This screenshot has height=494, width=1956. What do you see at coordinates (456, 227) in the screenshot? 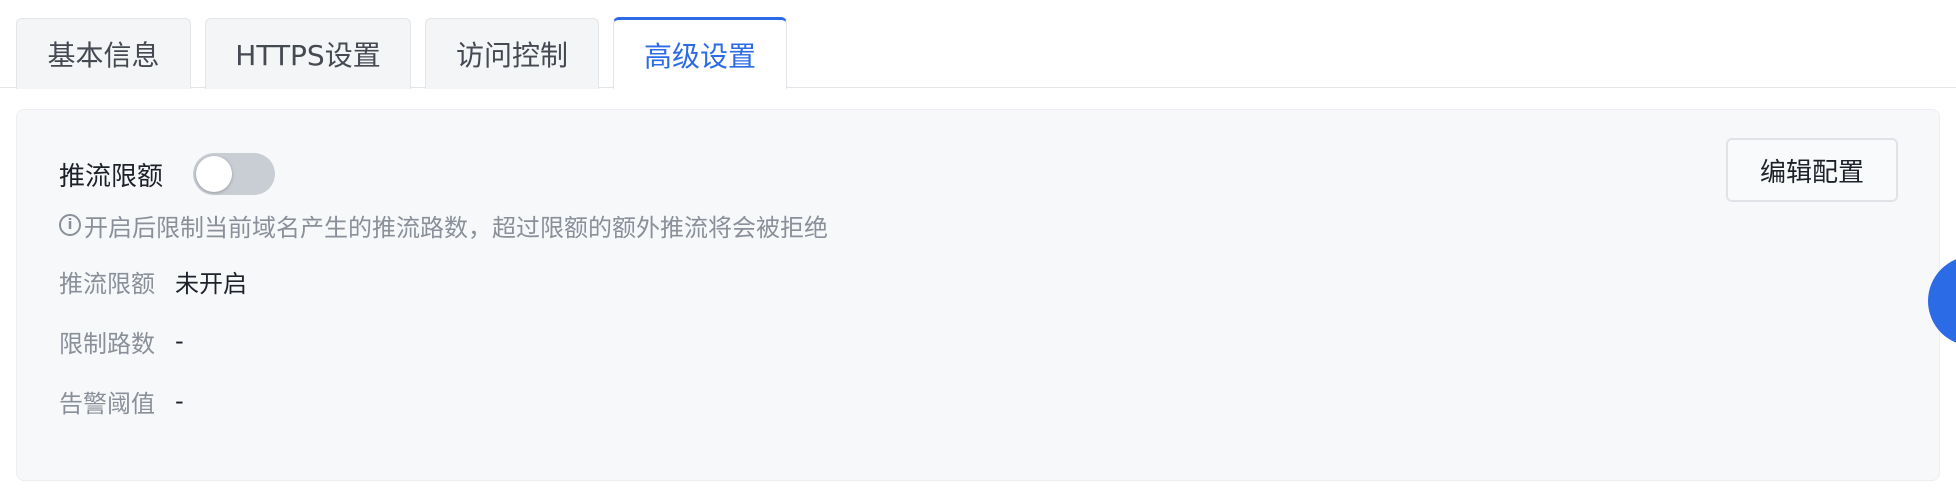
I see `hint-text: 开启后限制当前域名产生的推流路数，超过限额的额外推流将会被拒绝` at bounding box center [456, 227].